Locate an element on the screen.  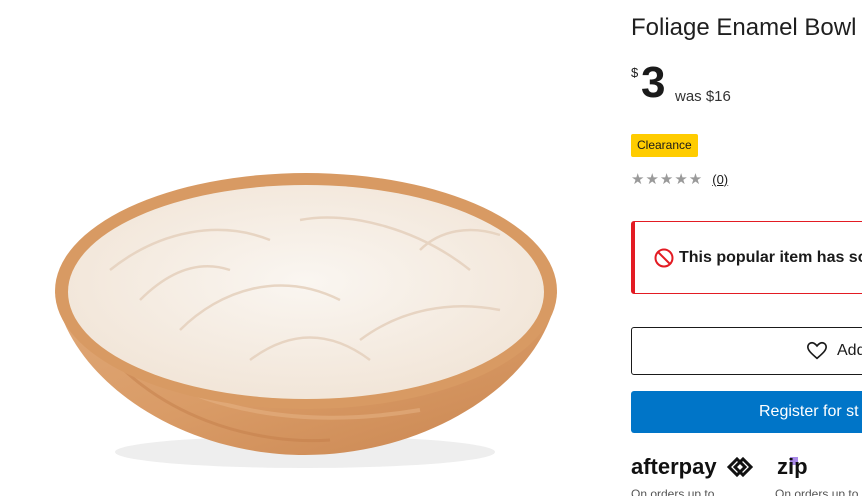
alert-message: This popular item has so is located at coordinates (770, 257).